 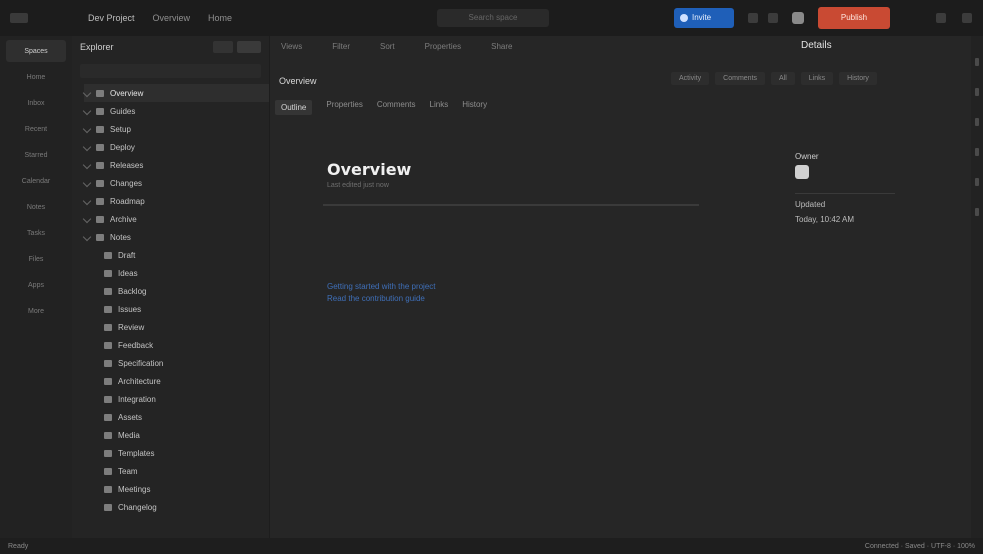 What do you see at coordinates (690, 78) in the screenshot?
I see `details-tab: Activity` at bounding box center [690, 78].